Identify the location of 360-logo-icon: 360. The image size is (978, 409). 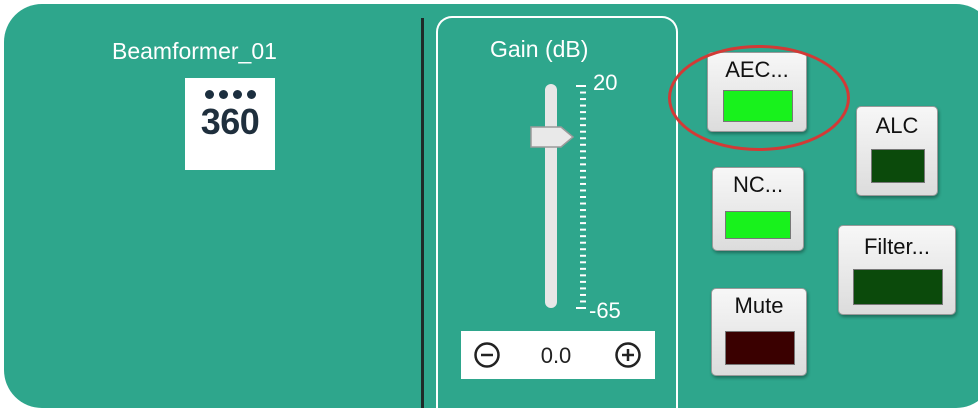
(230, 124).